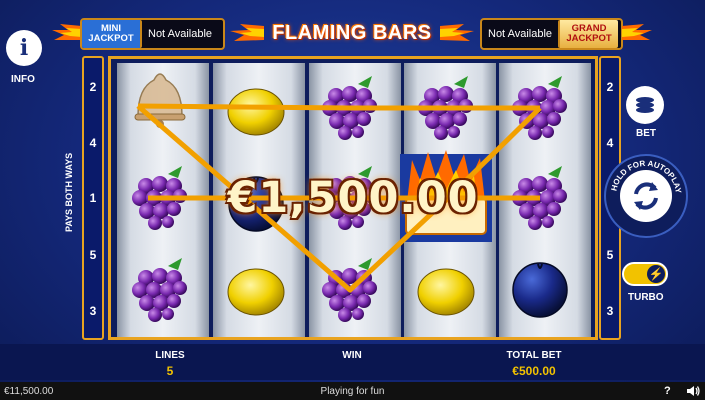  What do you see at coordinates (646, 297) in the screenshot?
I see `turbo-label: TURBO` at bounding box center [646, 297].